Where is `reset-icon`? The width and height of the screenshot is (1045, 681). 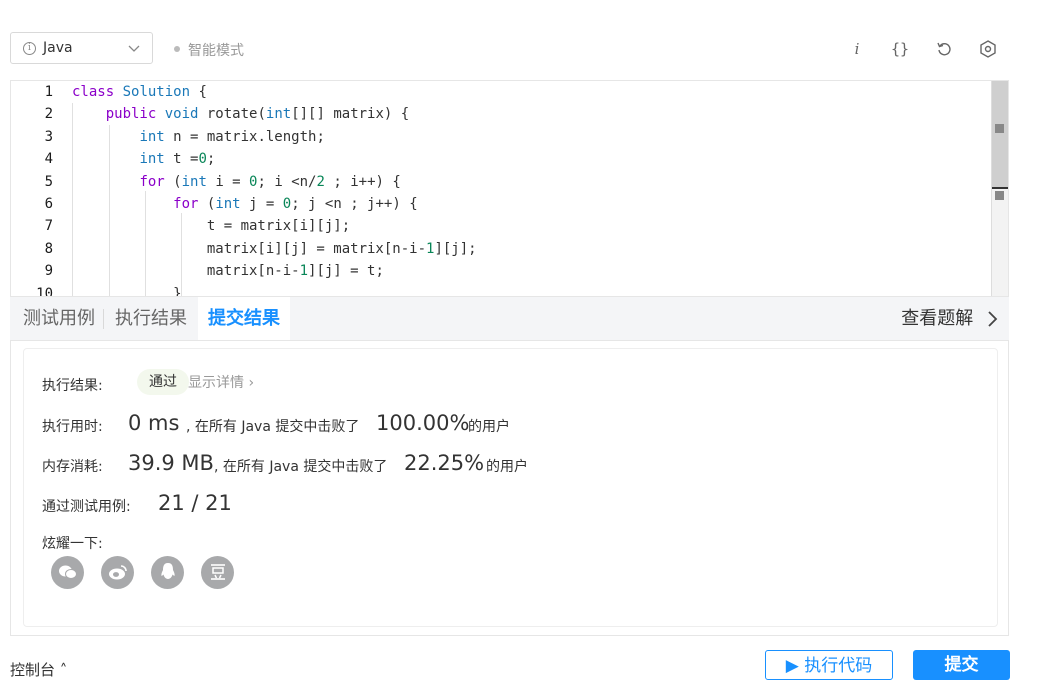
reset-icon is located at coordinates (944, 49).